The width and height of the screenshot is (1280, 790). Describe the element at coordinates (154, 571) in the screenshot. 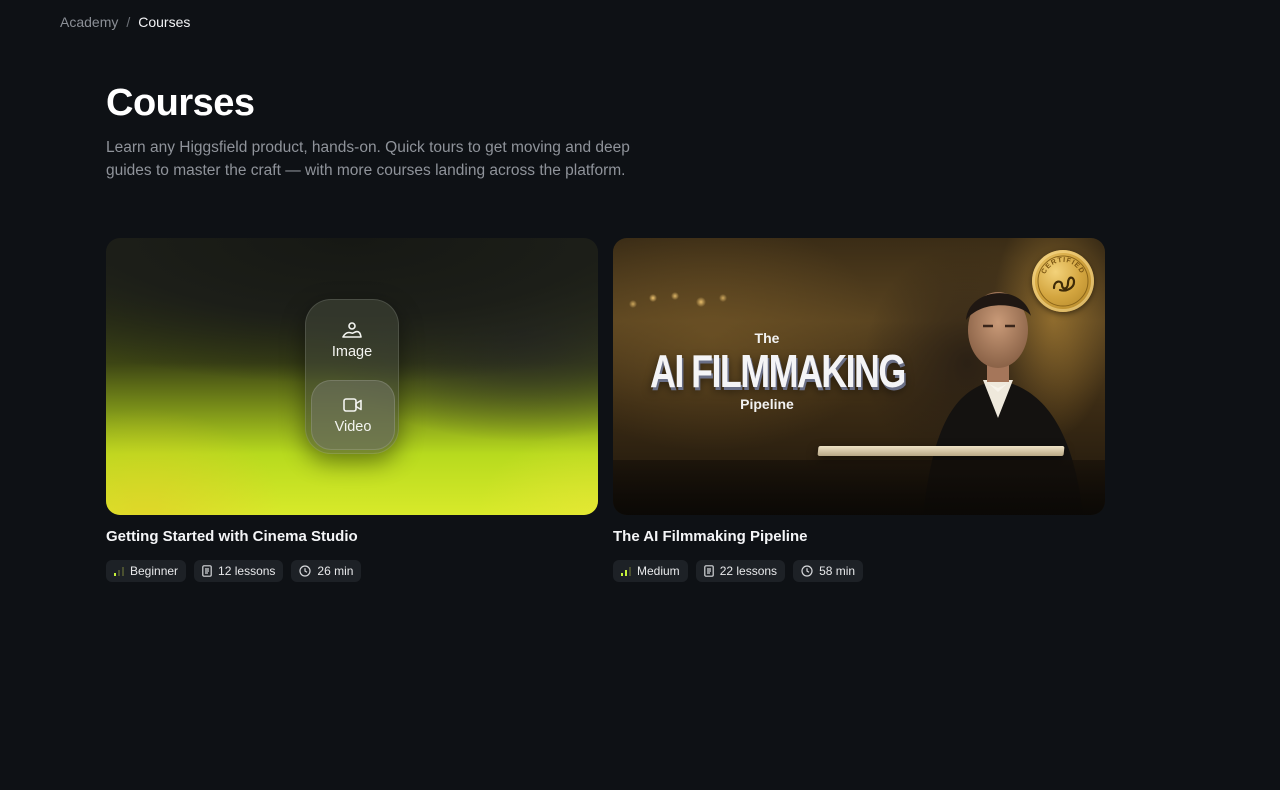

I see `level-label: Beginner` at that location.